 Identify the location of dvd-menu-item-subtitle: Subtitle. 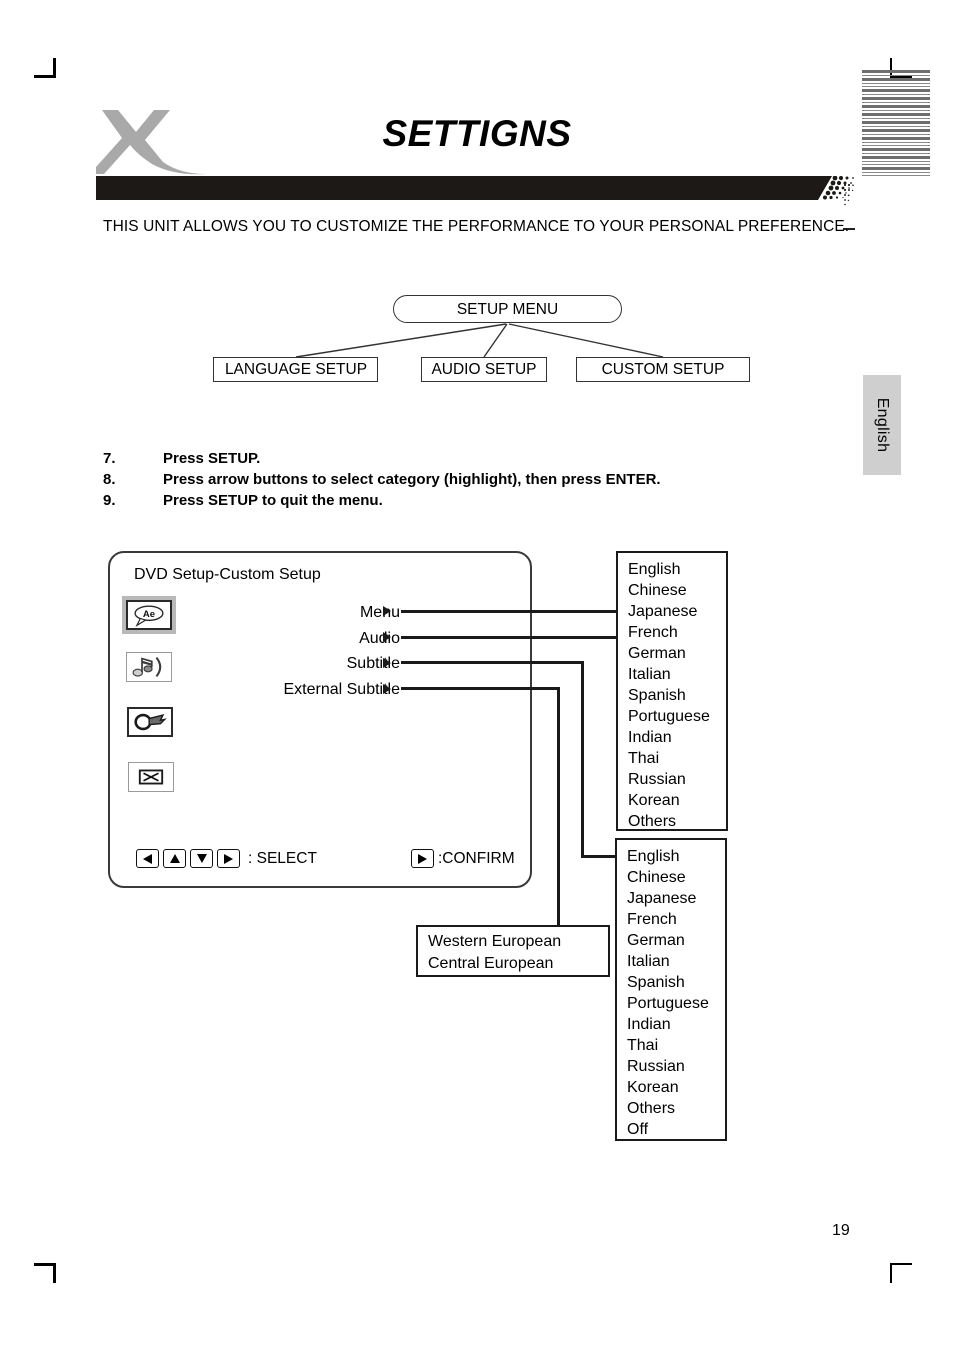
(300, 664).